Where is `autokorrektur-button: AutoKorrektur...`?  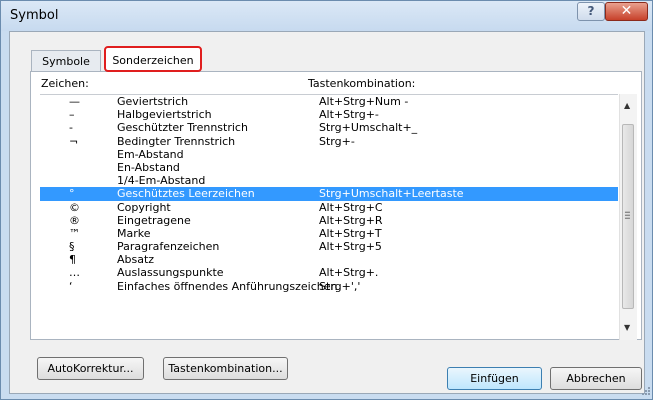
autokorrektur-button: AutoKorrektur... is located at coordinates (90, 368).